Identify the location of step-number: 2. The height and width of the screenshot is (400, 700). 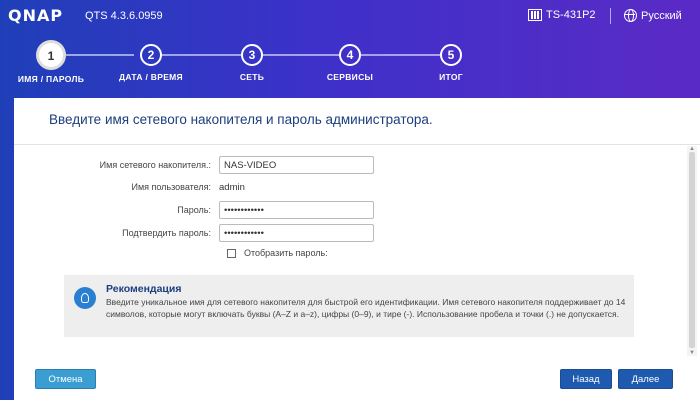
(151, 55).